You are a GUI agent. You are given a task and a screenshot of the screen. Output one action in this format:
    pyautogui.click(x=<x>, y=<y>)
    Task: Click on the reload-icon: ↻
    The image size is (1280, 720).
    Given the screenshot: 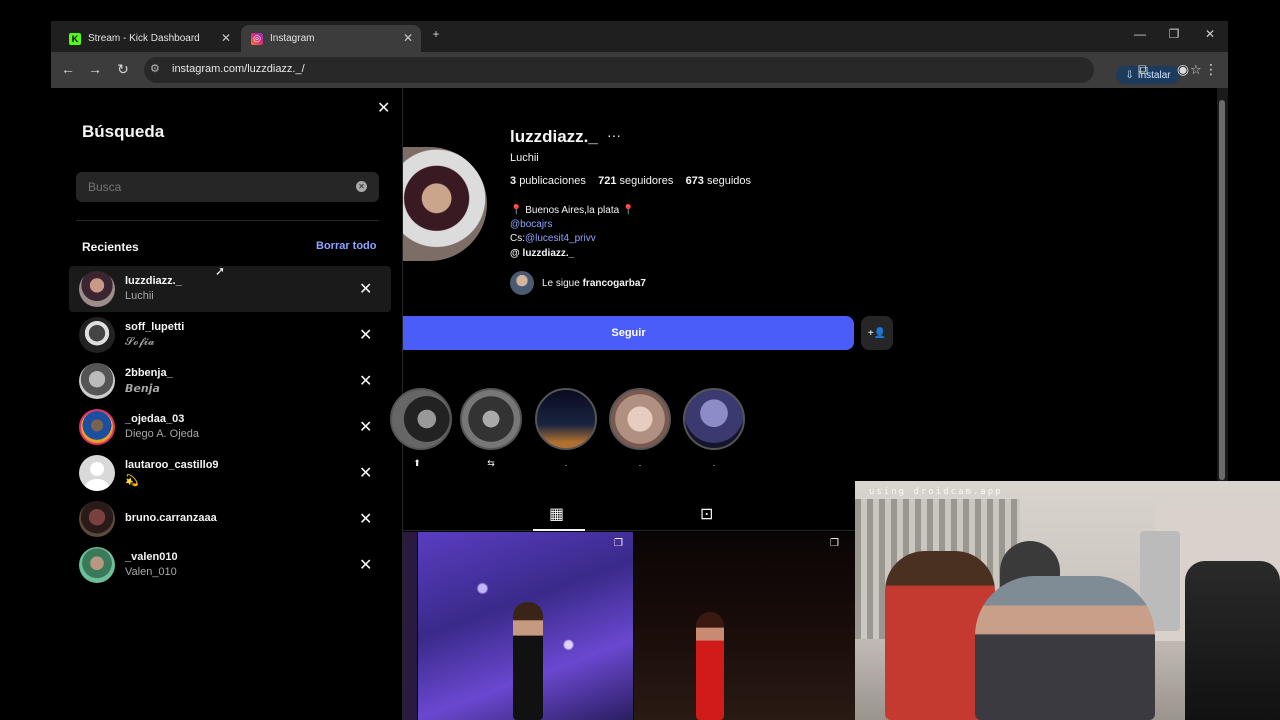 What is the action you would take?
    pyautogui.click(x=123, y=69)
    